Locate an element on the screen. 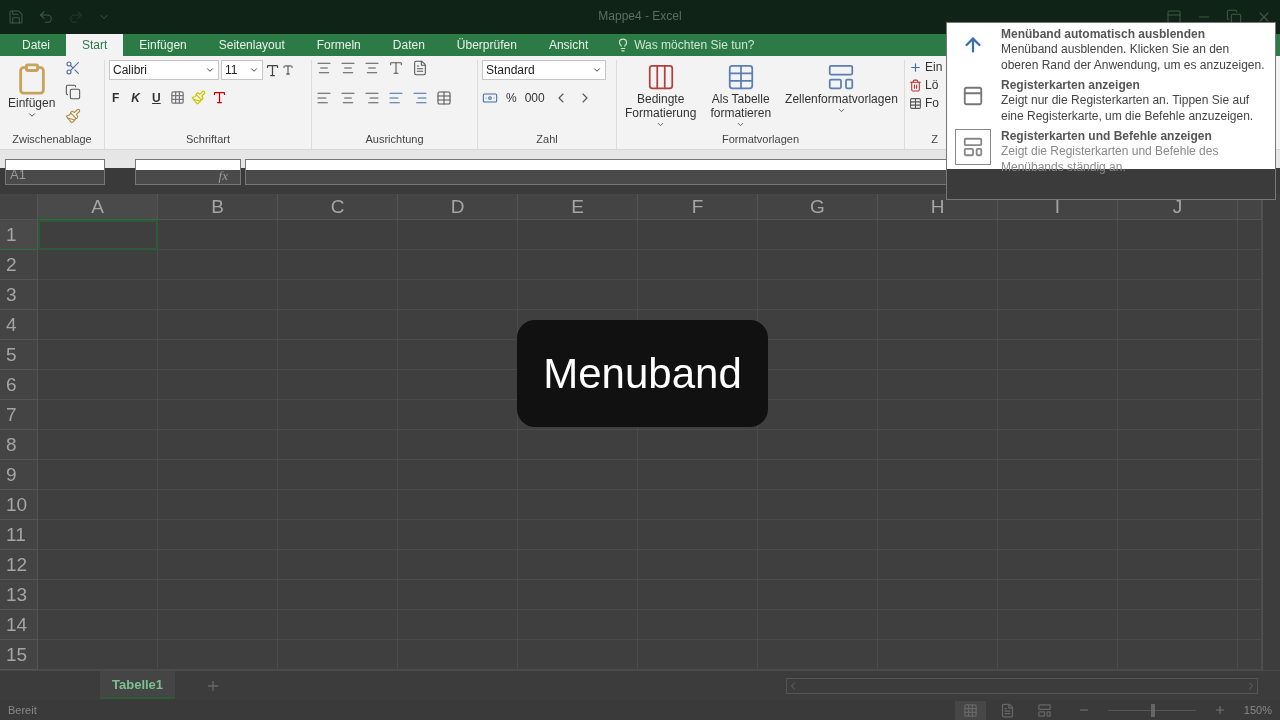  column-header: H is located at coordinates (938, 207).